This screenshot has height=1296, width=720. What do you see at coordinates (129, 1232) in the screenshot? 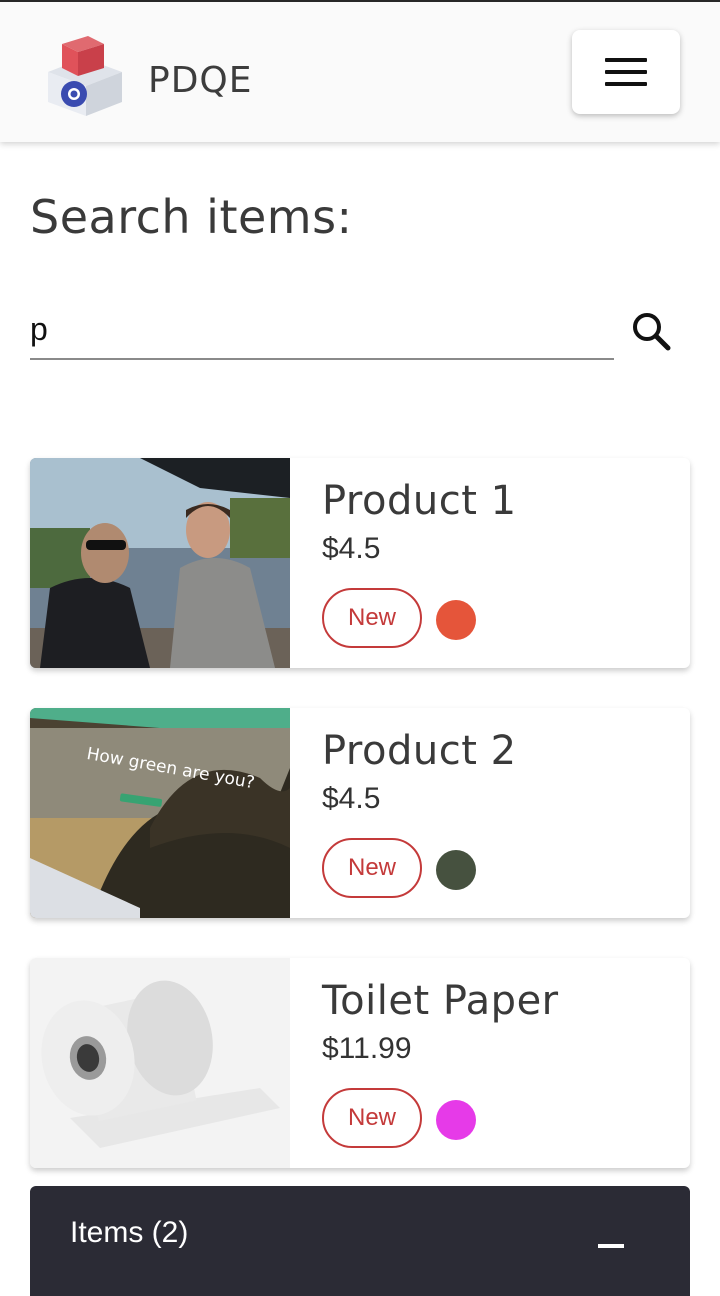
I see `items-panel-label: Items (2)` at bounding box center [129, 1232].